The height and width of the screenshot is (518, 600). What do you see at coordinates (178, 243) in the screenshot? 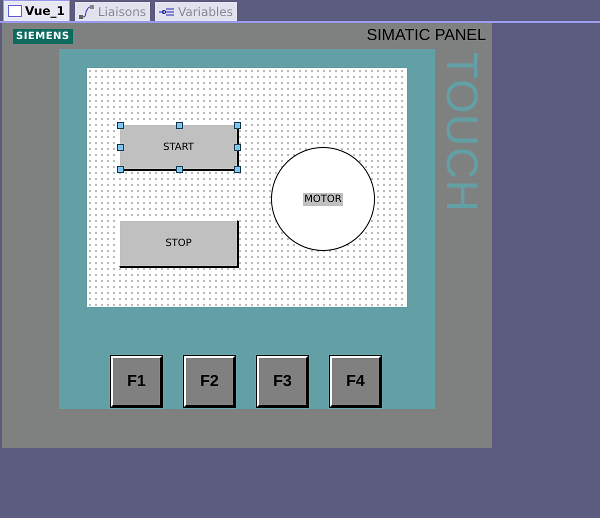
I see `hmi-button: STOP` at bounding box center [178, 243].